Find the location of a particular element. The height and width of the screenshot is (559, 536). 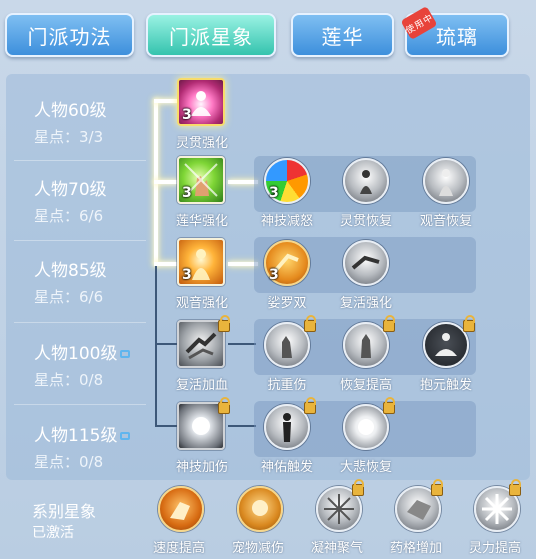

skill-label: 灵力提高 is located at coordinates (494, 548).